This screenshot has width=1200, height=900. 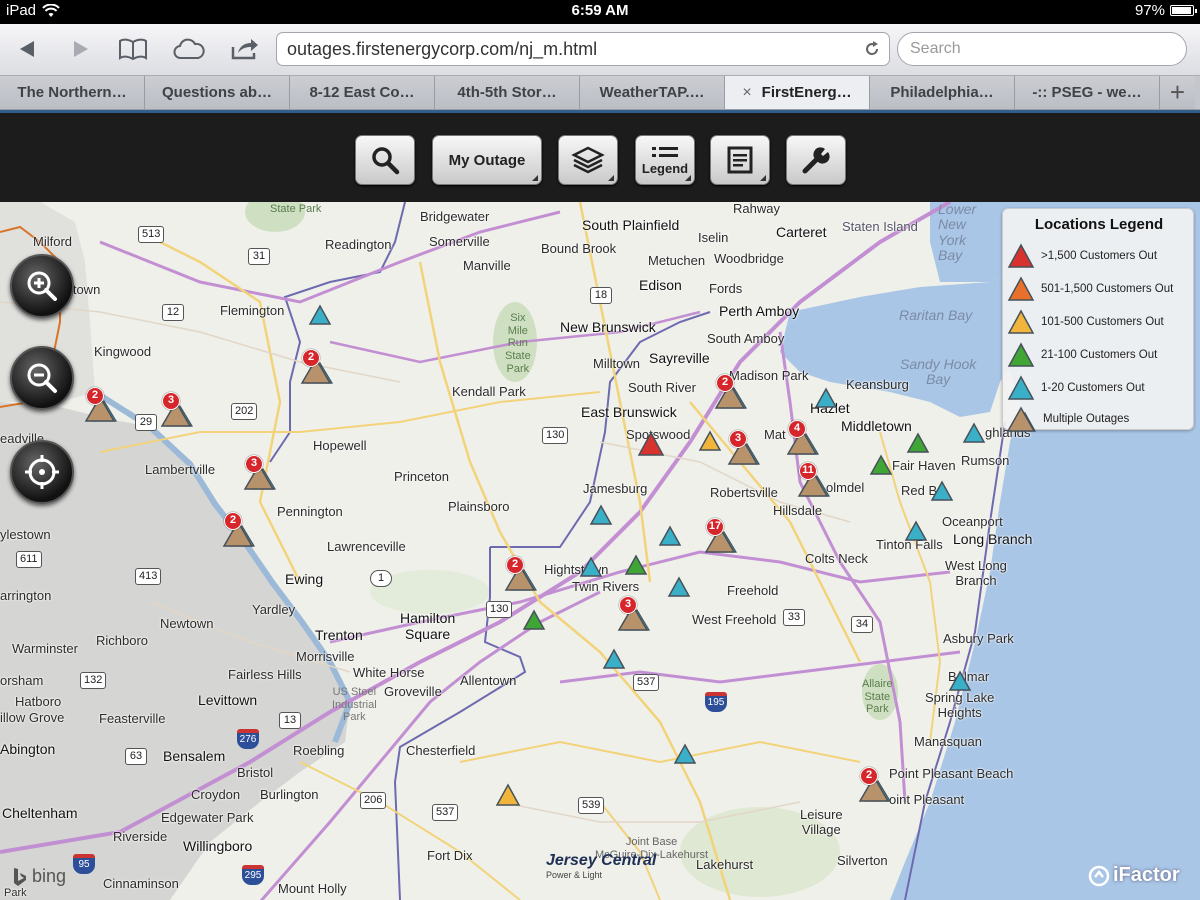 I want to click on red-triangle-icon, so click(x=1021, y=255).